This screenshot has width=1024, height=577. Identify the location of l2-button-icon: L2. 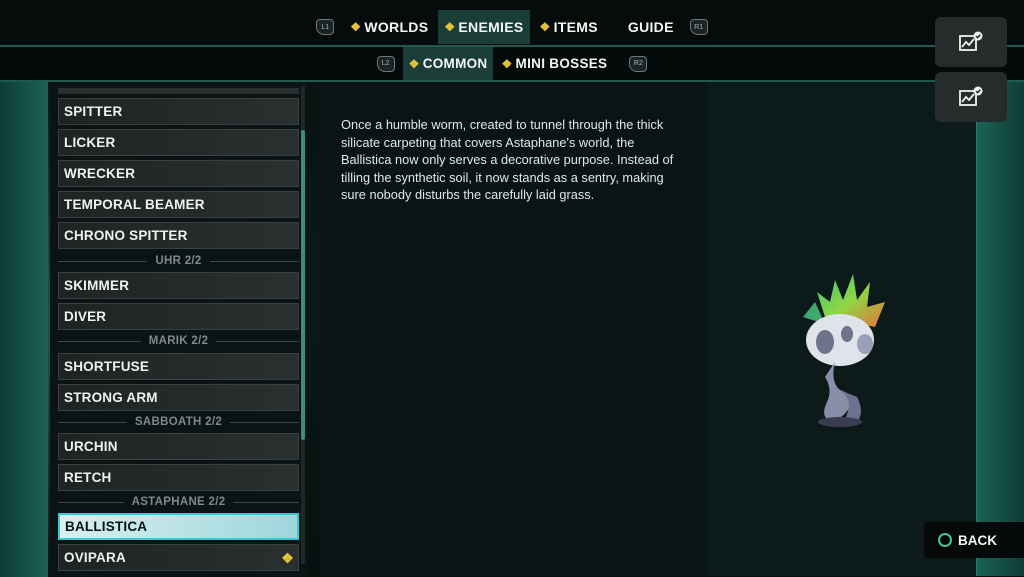
(385, 63).